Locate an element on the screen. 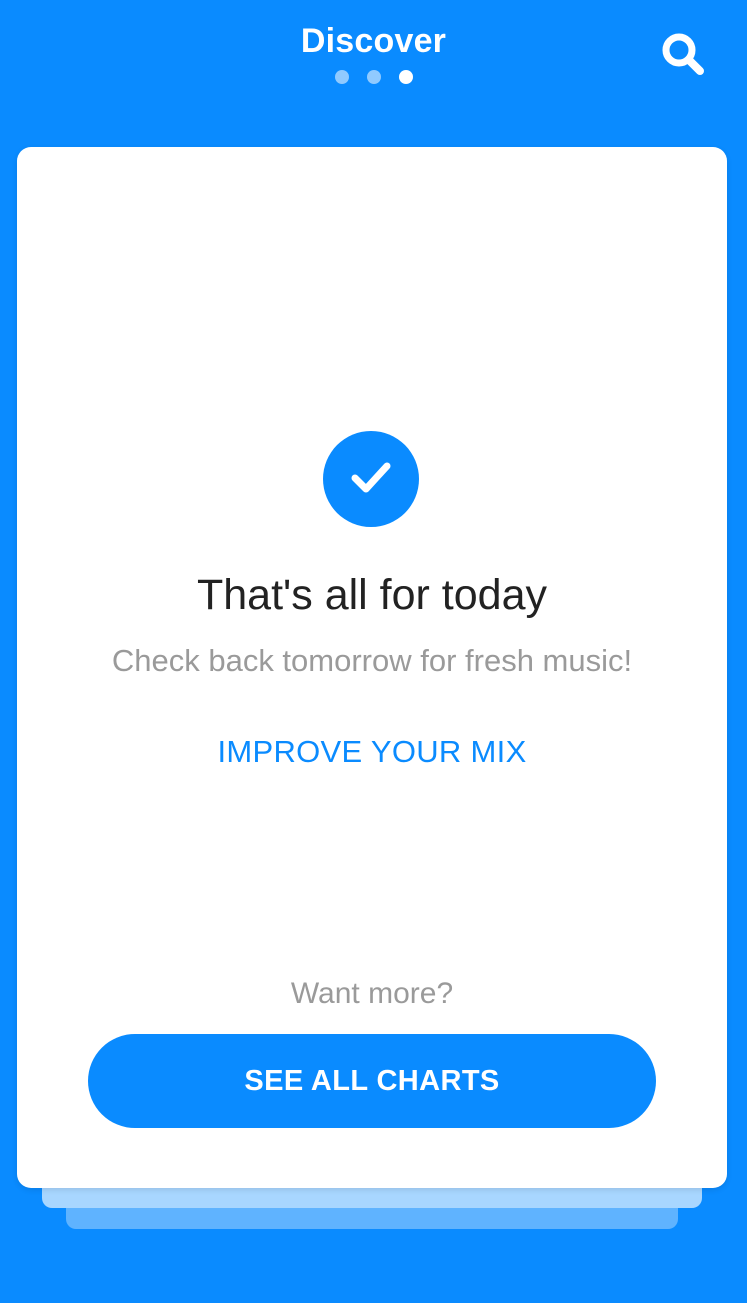 This screenshot has height=1303, width=747. improve-your-mix-link: IMPROVE YOUR MIX is located at coordinates (372, 752).